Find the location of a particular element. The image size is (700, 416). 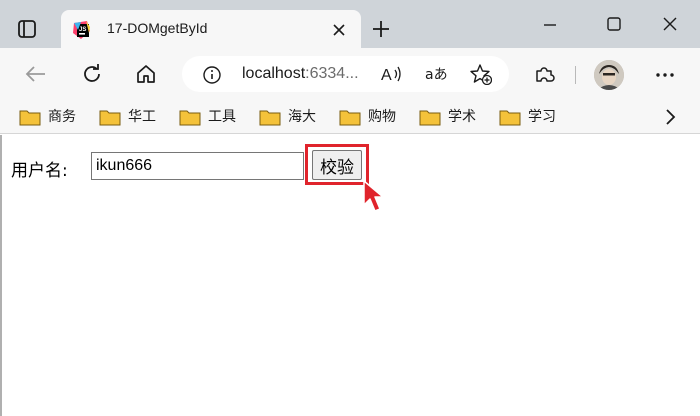

bookmark-label: 商务 is located at coordinates (62, 117).